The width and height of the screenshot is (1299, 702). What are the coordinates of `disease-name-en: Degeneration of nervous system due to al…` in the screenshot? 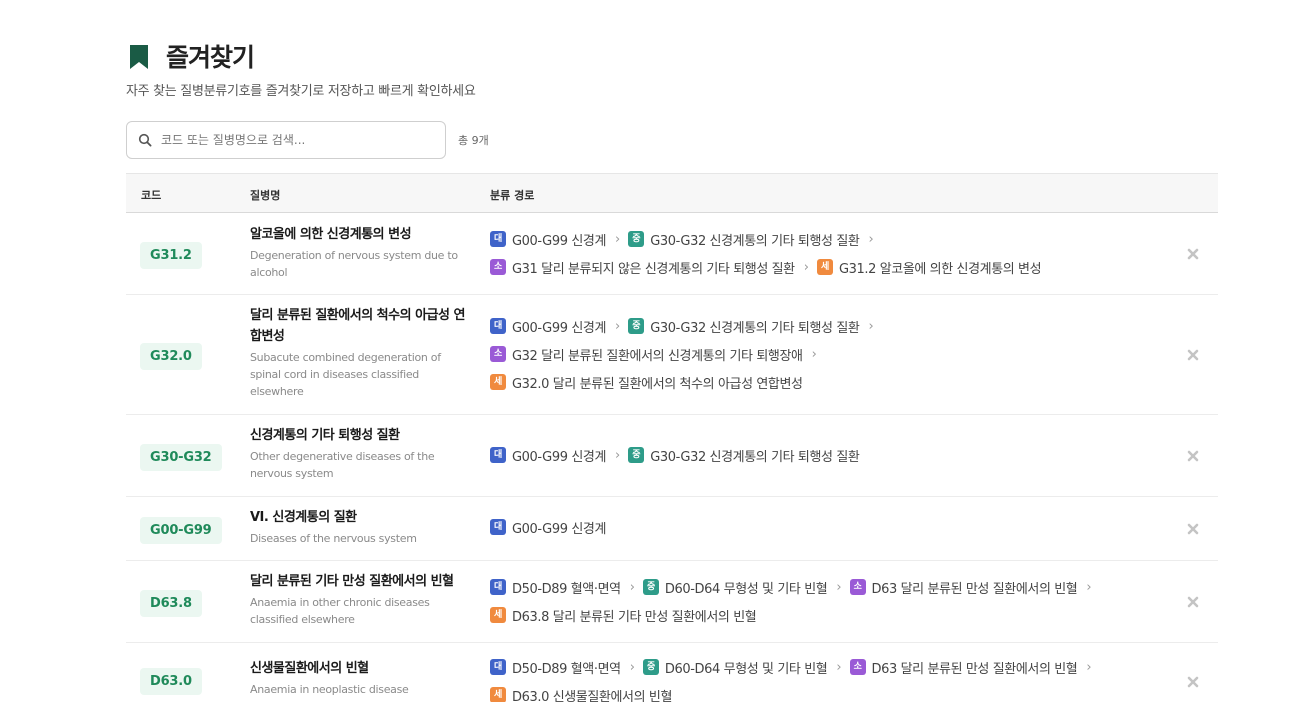 It's located at (354, 264).